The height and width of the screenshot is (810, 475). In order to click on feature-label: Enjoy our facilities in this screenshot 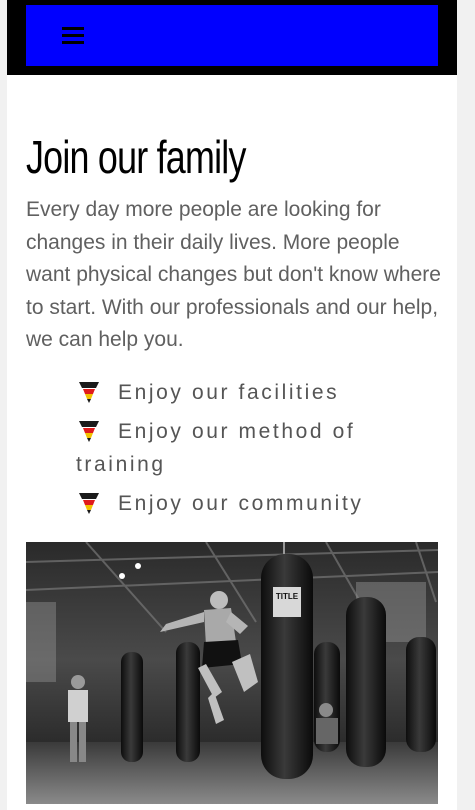, I will do `click(229, 392)`.